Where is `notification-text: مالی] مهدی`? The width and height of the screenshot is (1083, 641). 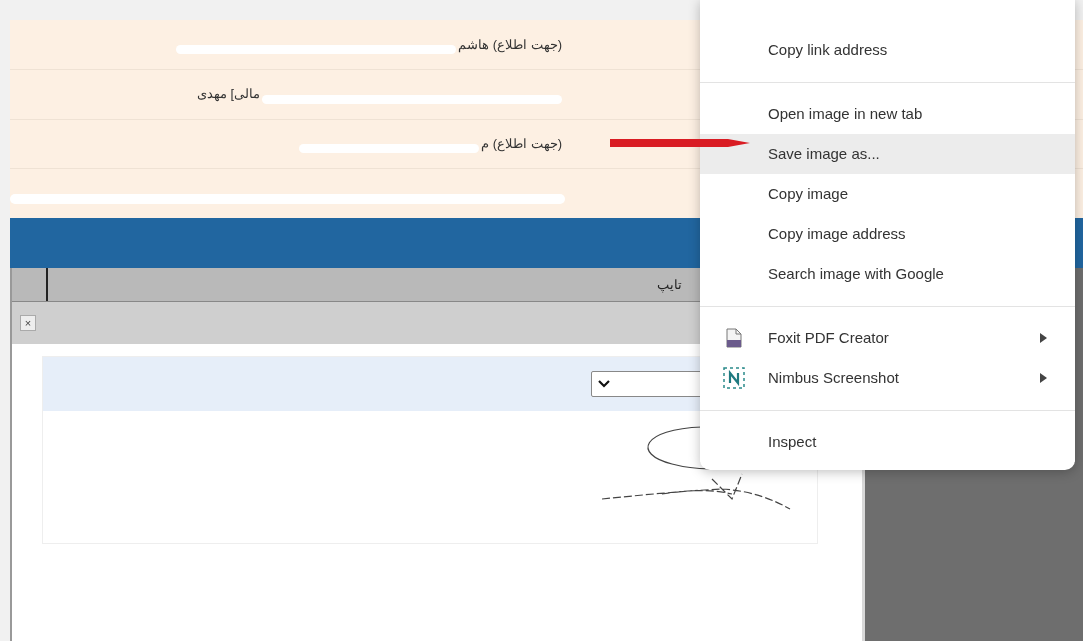 notification-text: مالی] مهدی is located at coordinates (228, 94).